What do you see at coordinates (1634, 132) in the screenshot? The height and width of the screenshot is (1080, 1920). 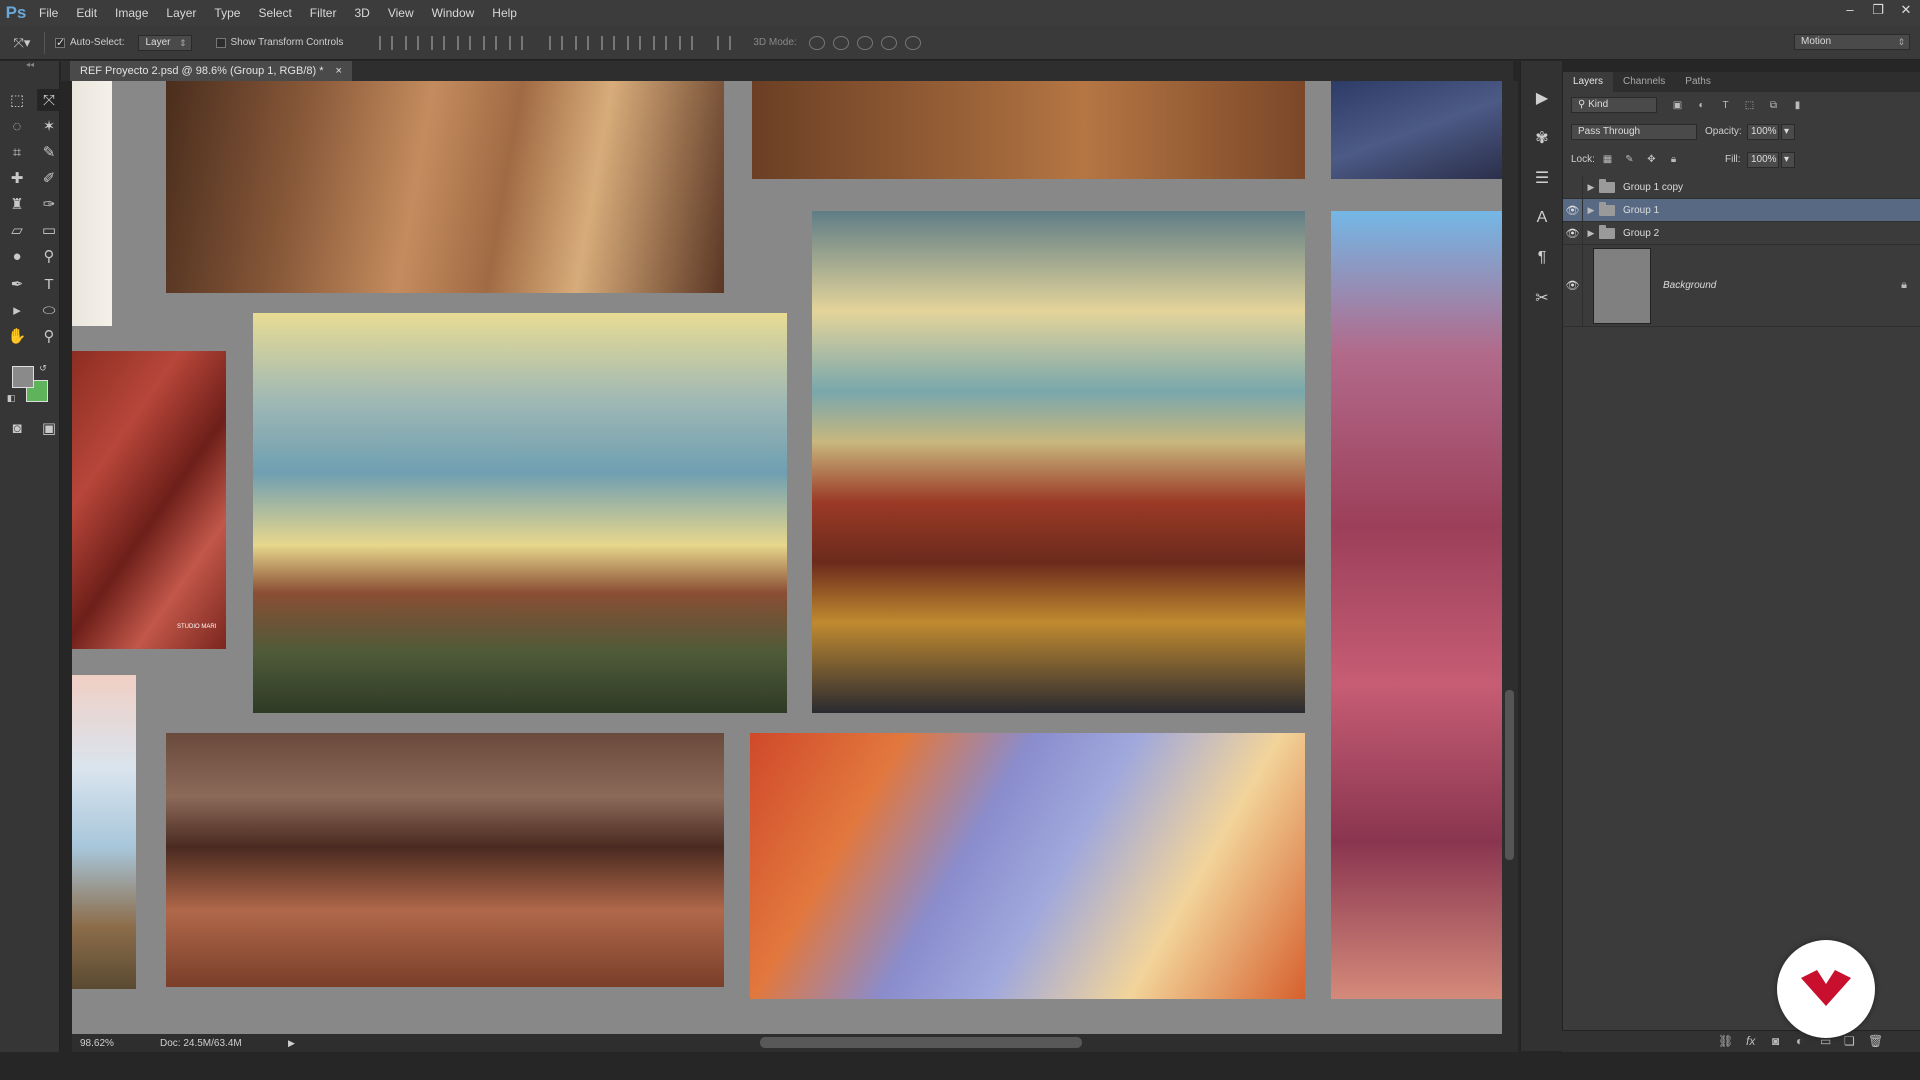 I see `blend-mode-dropdown: Pass Through` at bounding box center [1634, 132].